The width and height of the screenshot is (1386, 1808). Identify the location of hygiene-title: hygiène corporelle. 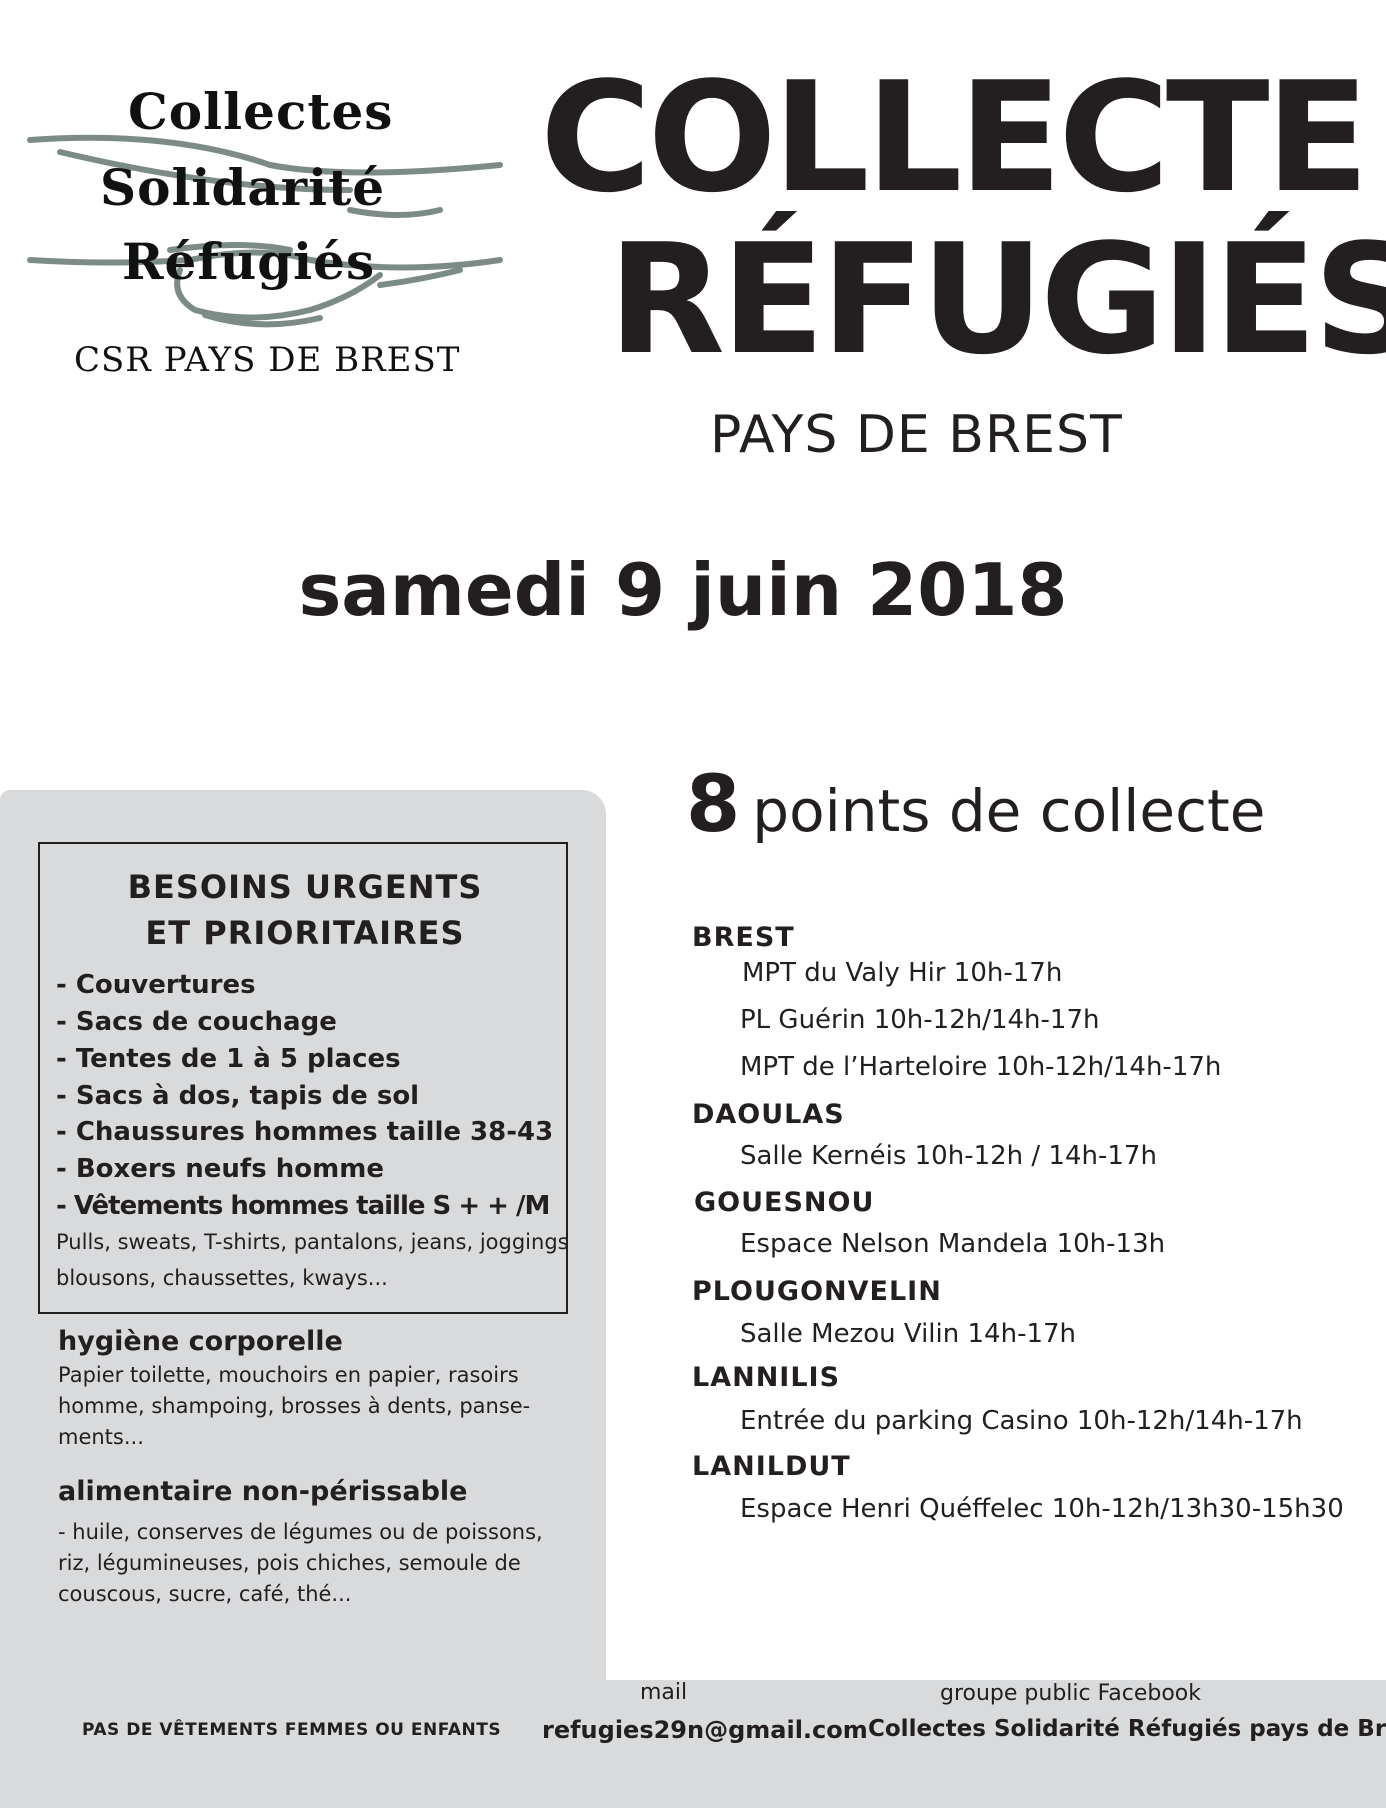
(200, 1341).